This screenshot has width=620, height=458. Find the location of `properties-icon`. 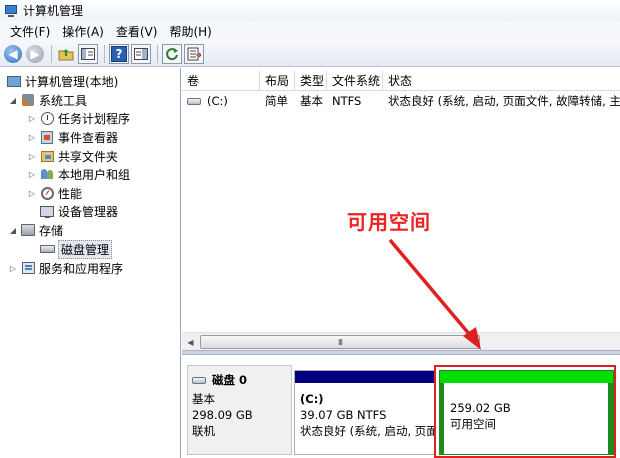

properties-icon is located at coordinates (141, 53).